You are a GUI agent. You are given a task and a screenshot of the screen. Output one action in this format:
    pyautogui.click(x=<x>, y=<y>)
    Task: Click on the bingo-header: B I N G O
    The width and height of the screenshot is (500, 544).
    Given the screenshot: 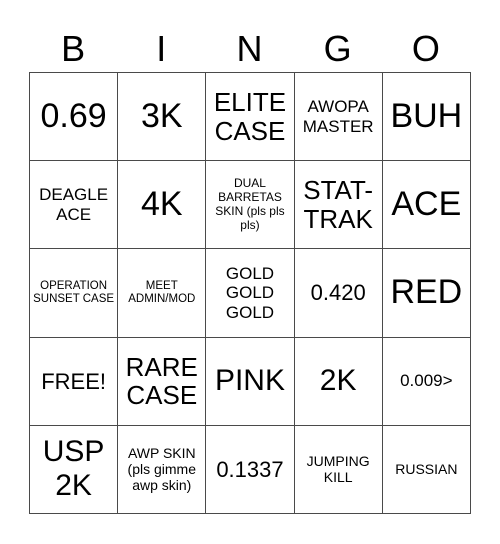 What is the action you would take?
    pyautogui.click(x=249, y=49)
    